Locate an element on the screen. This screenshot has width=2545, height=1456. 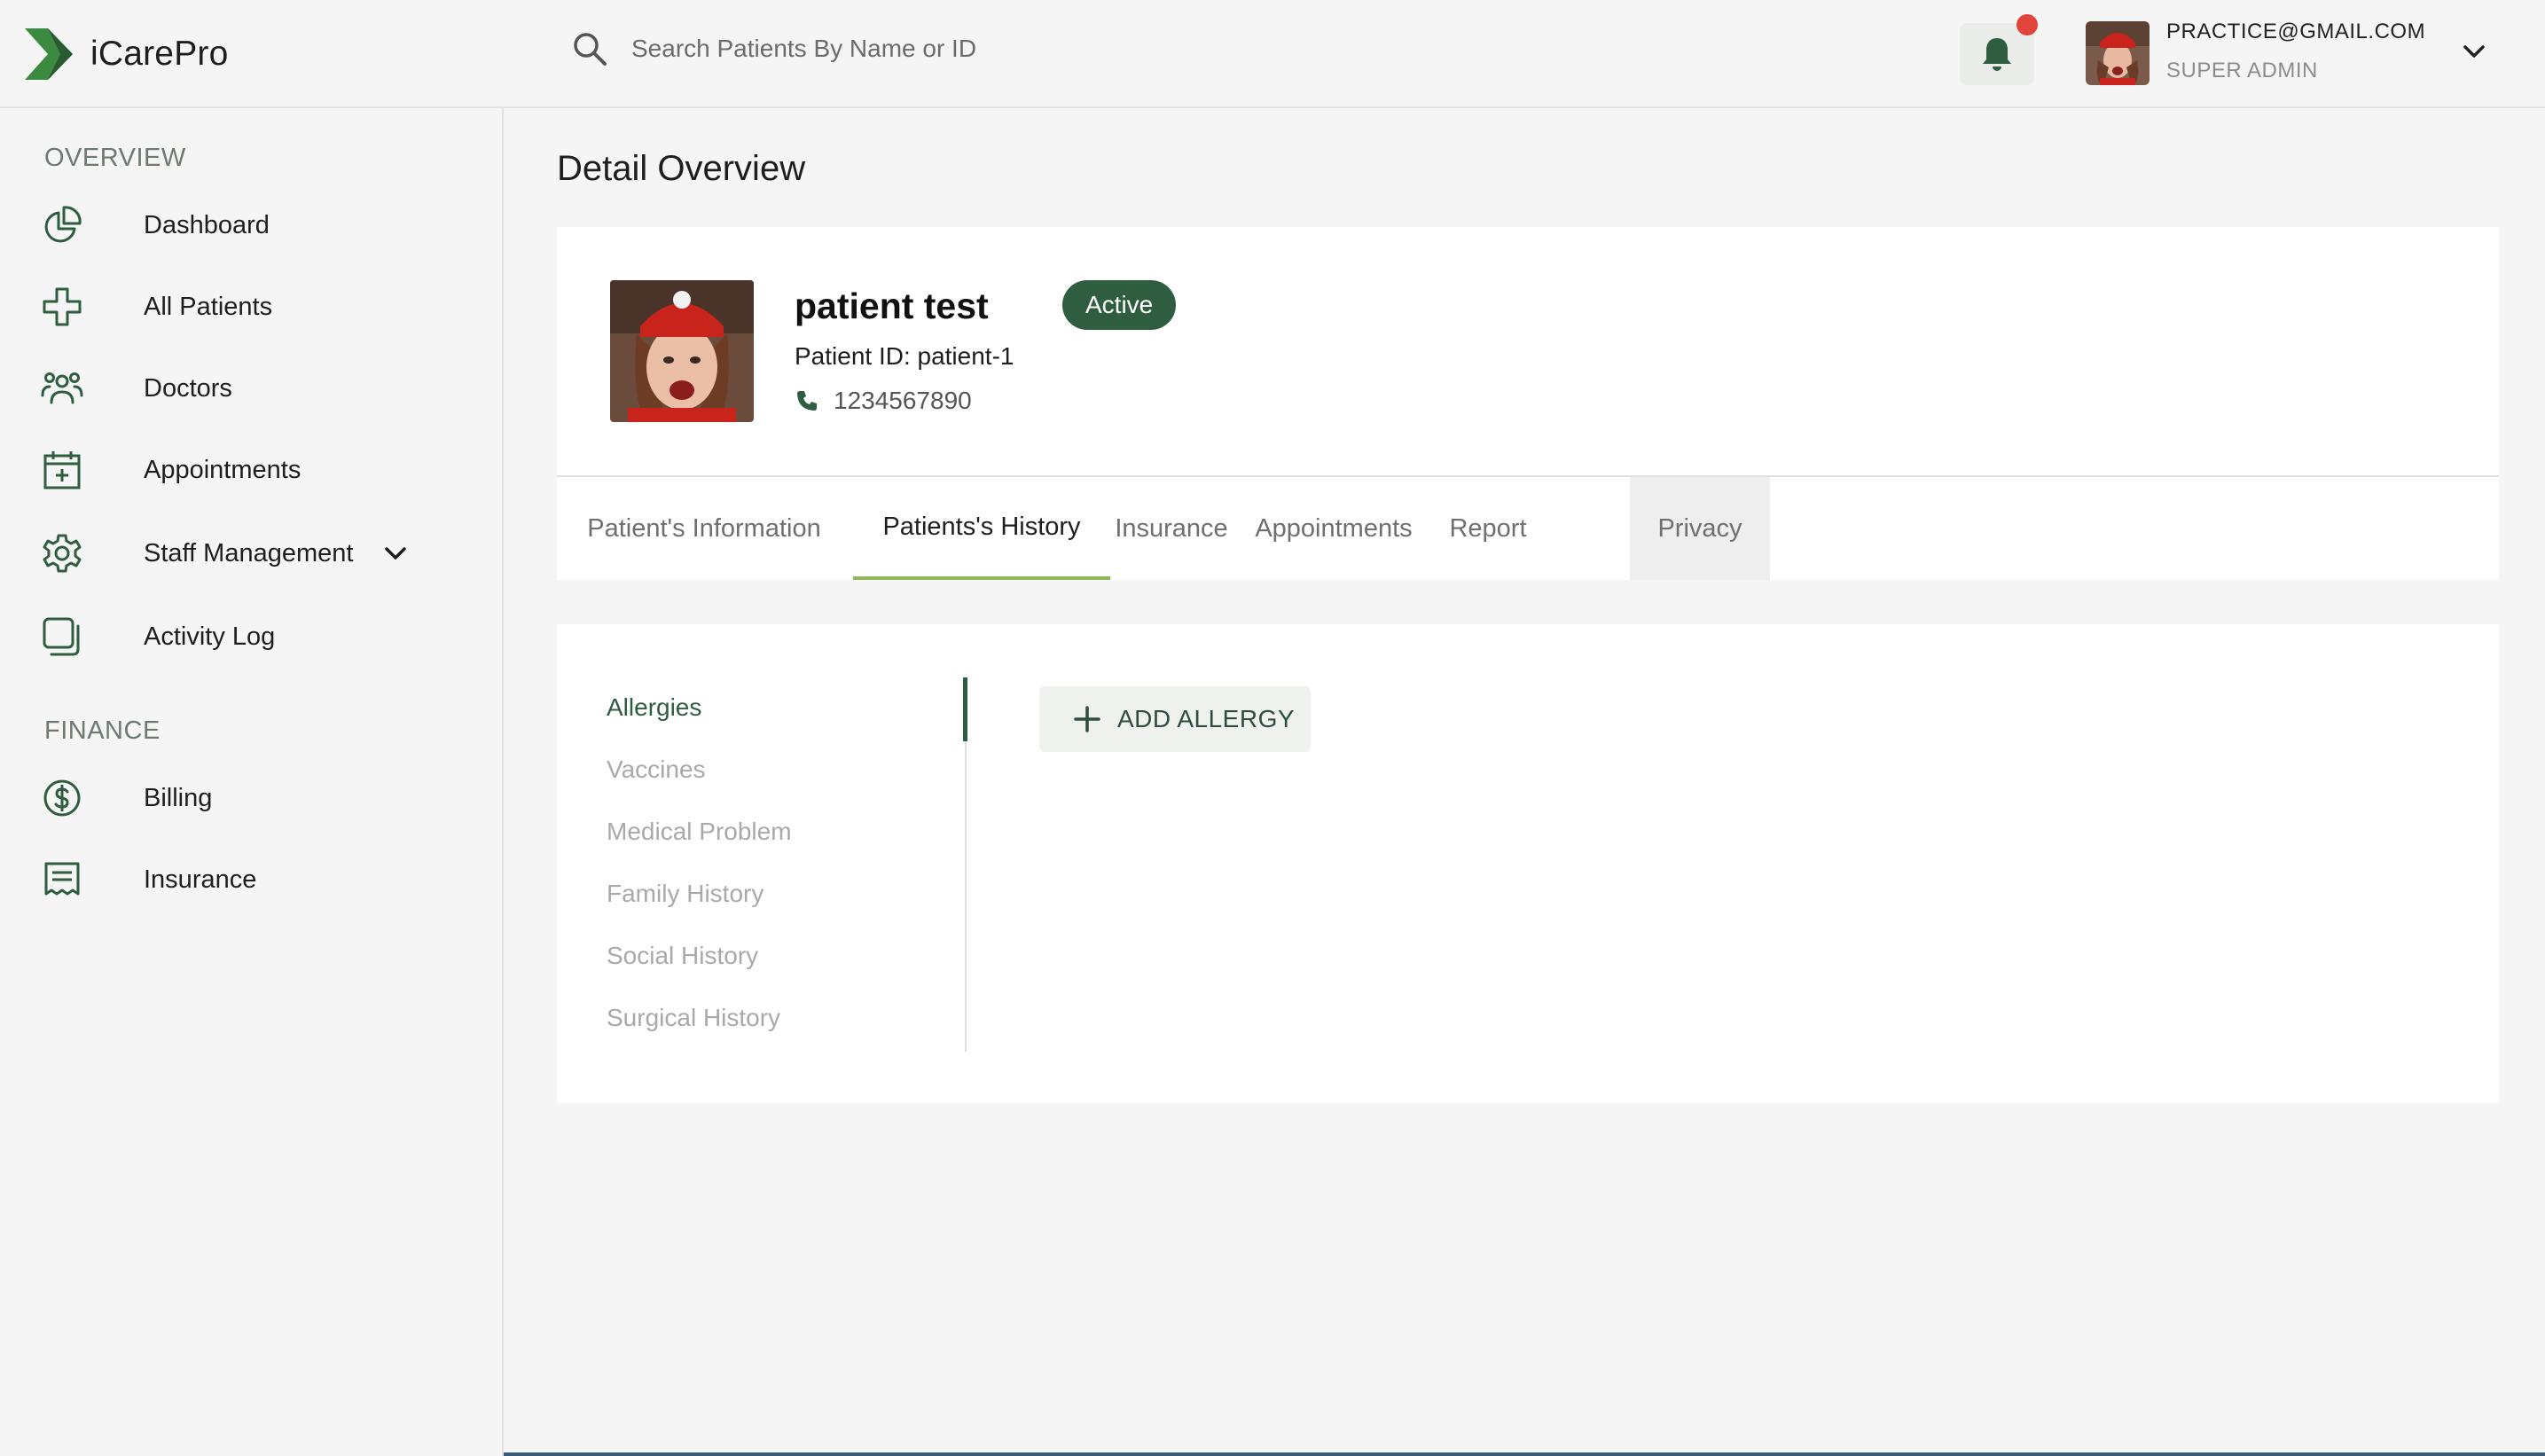
history-item-medical-problem: Medical Problem is located at coordinates (699, 832).